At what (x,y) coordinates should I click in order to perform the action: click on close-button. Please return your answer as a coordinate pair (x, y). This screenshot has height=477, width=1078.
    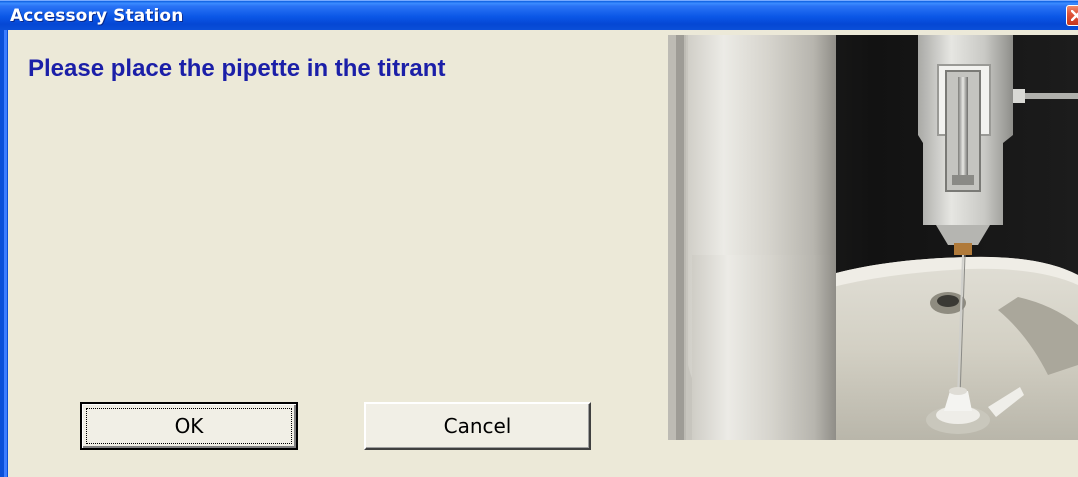
    Looking at the image, I should click on (1072, 15).